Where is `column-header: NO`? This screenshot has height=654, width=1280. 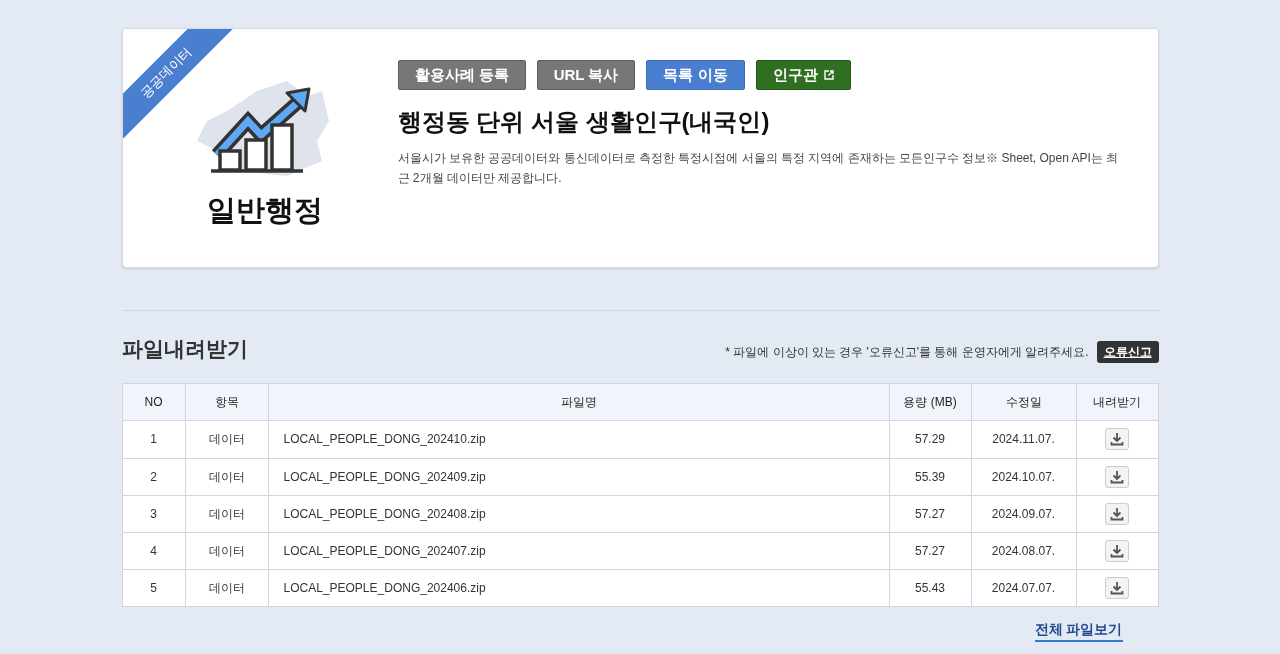 column-header: NO is located at coordinates (153, 402).